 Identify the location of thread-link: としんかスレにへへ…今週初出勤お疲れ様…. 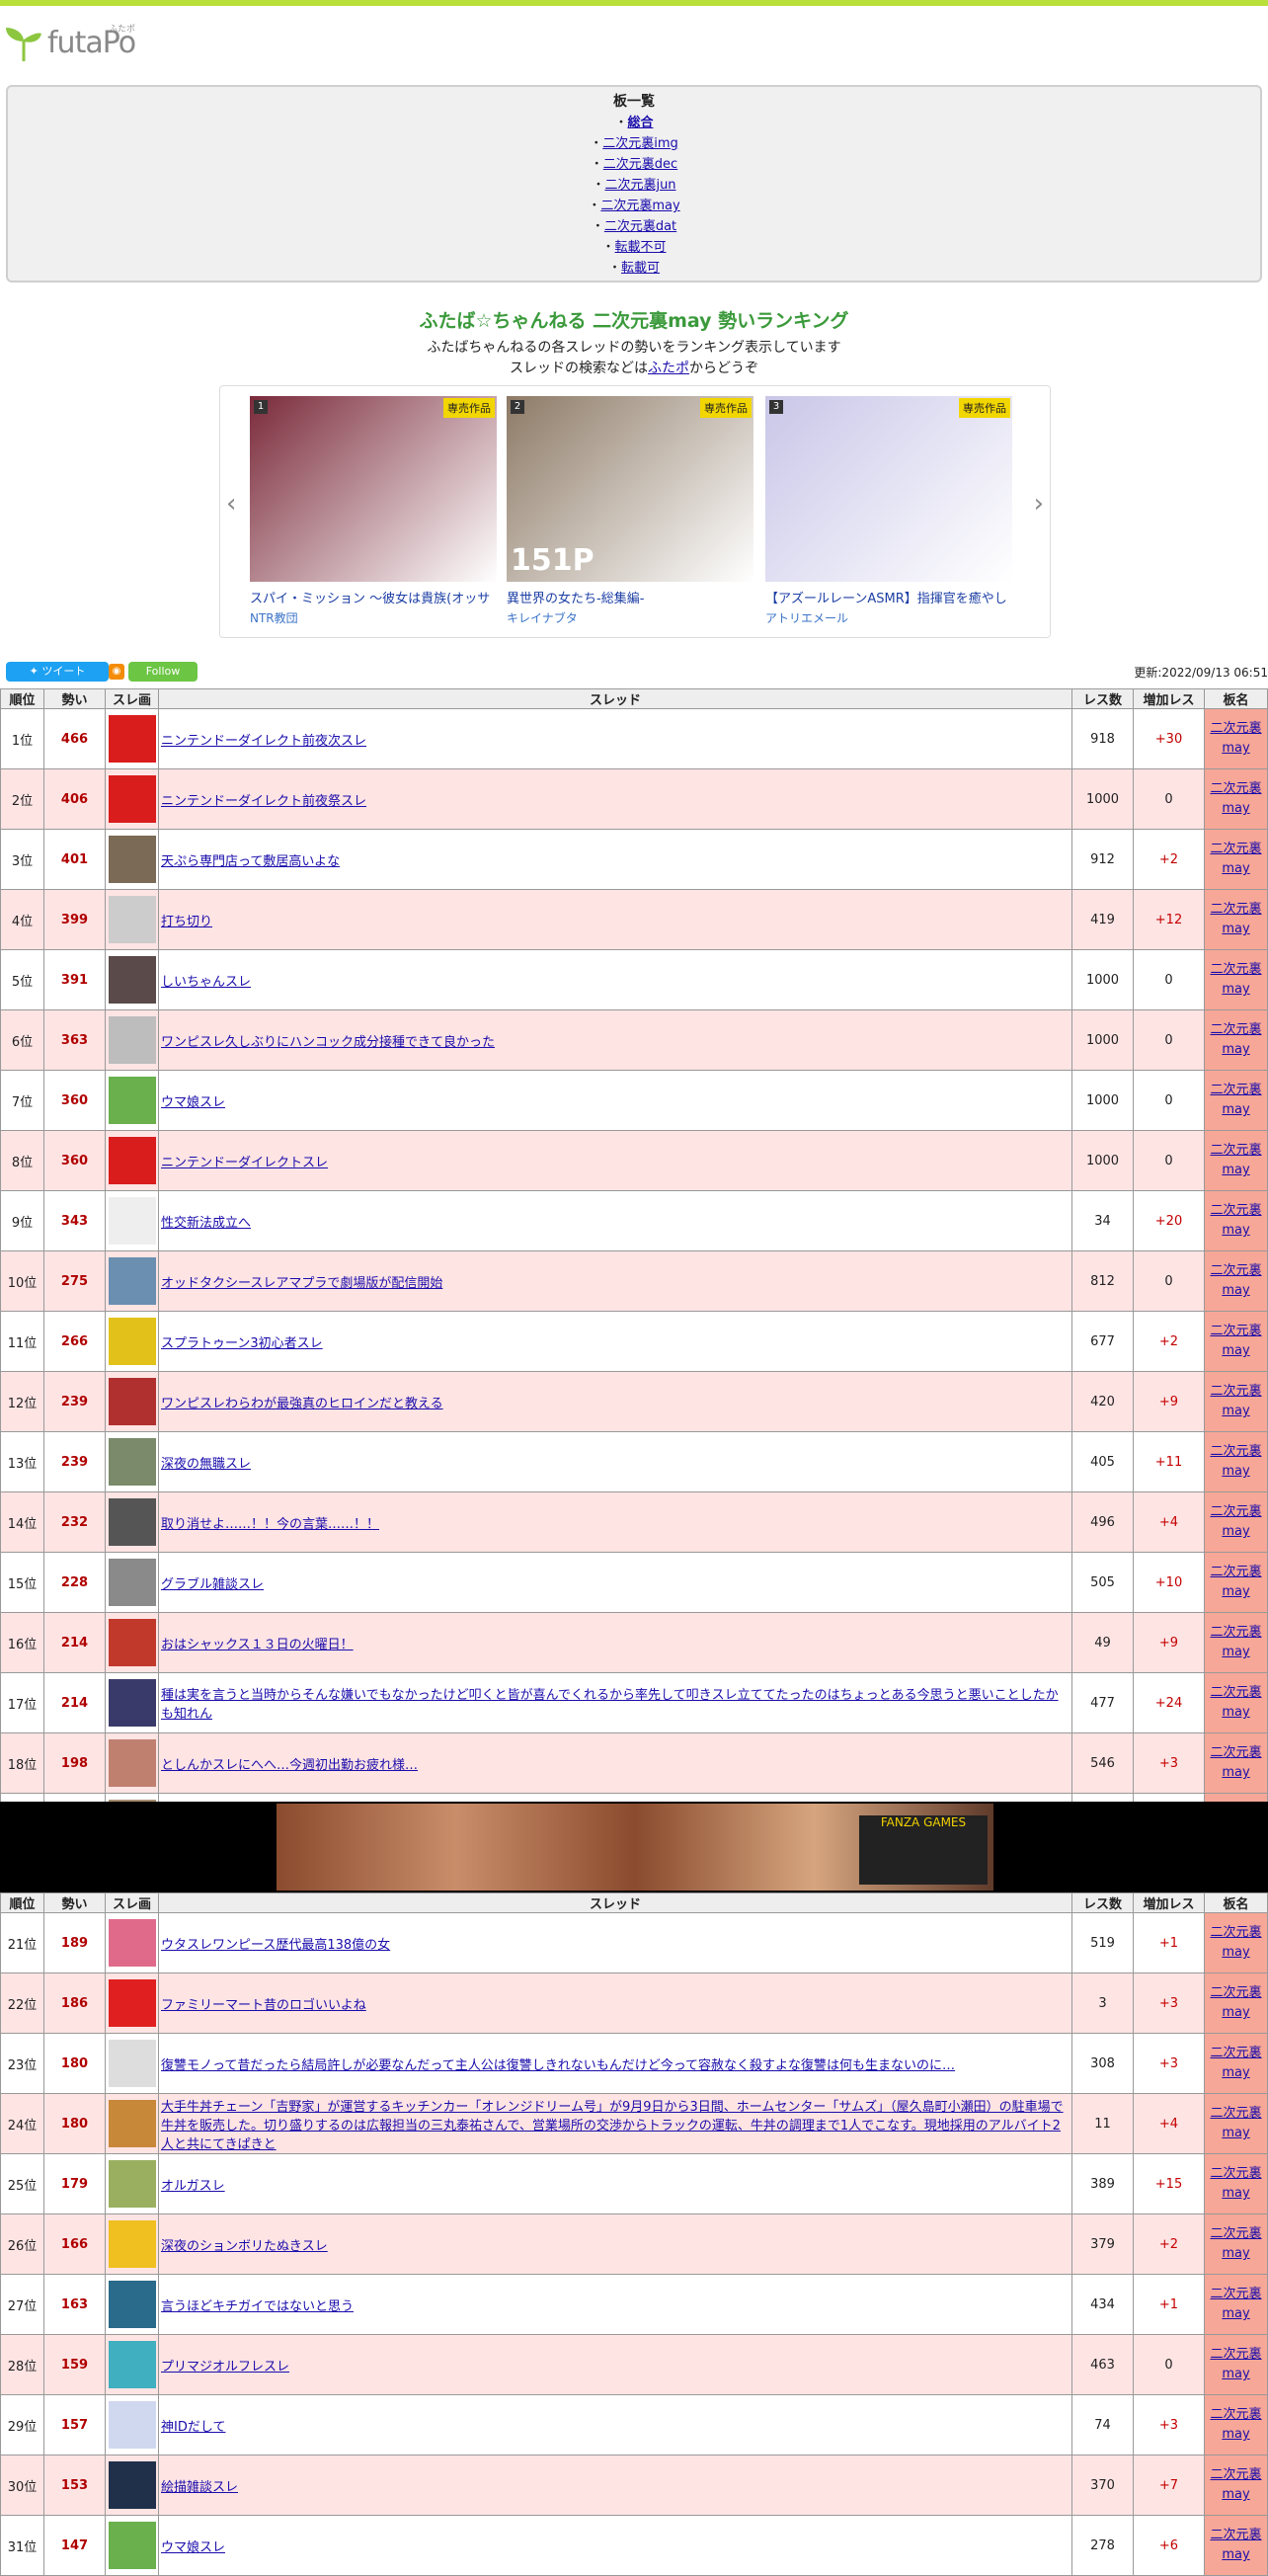
(289, 1765).